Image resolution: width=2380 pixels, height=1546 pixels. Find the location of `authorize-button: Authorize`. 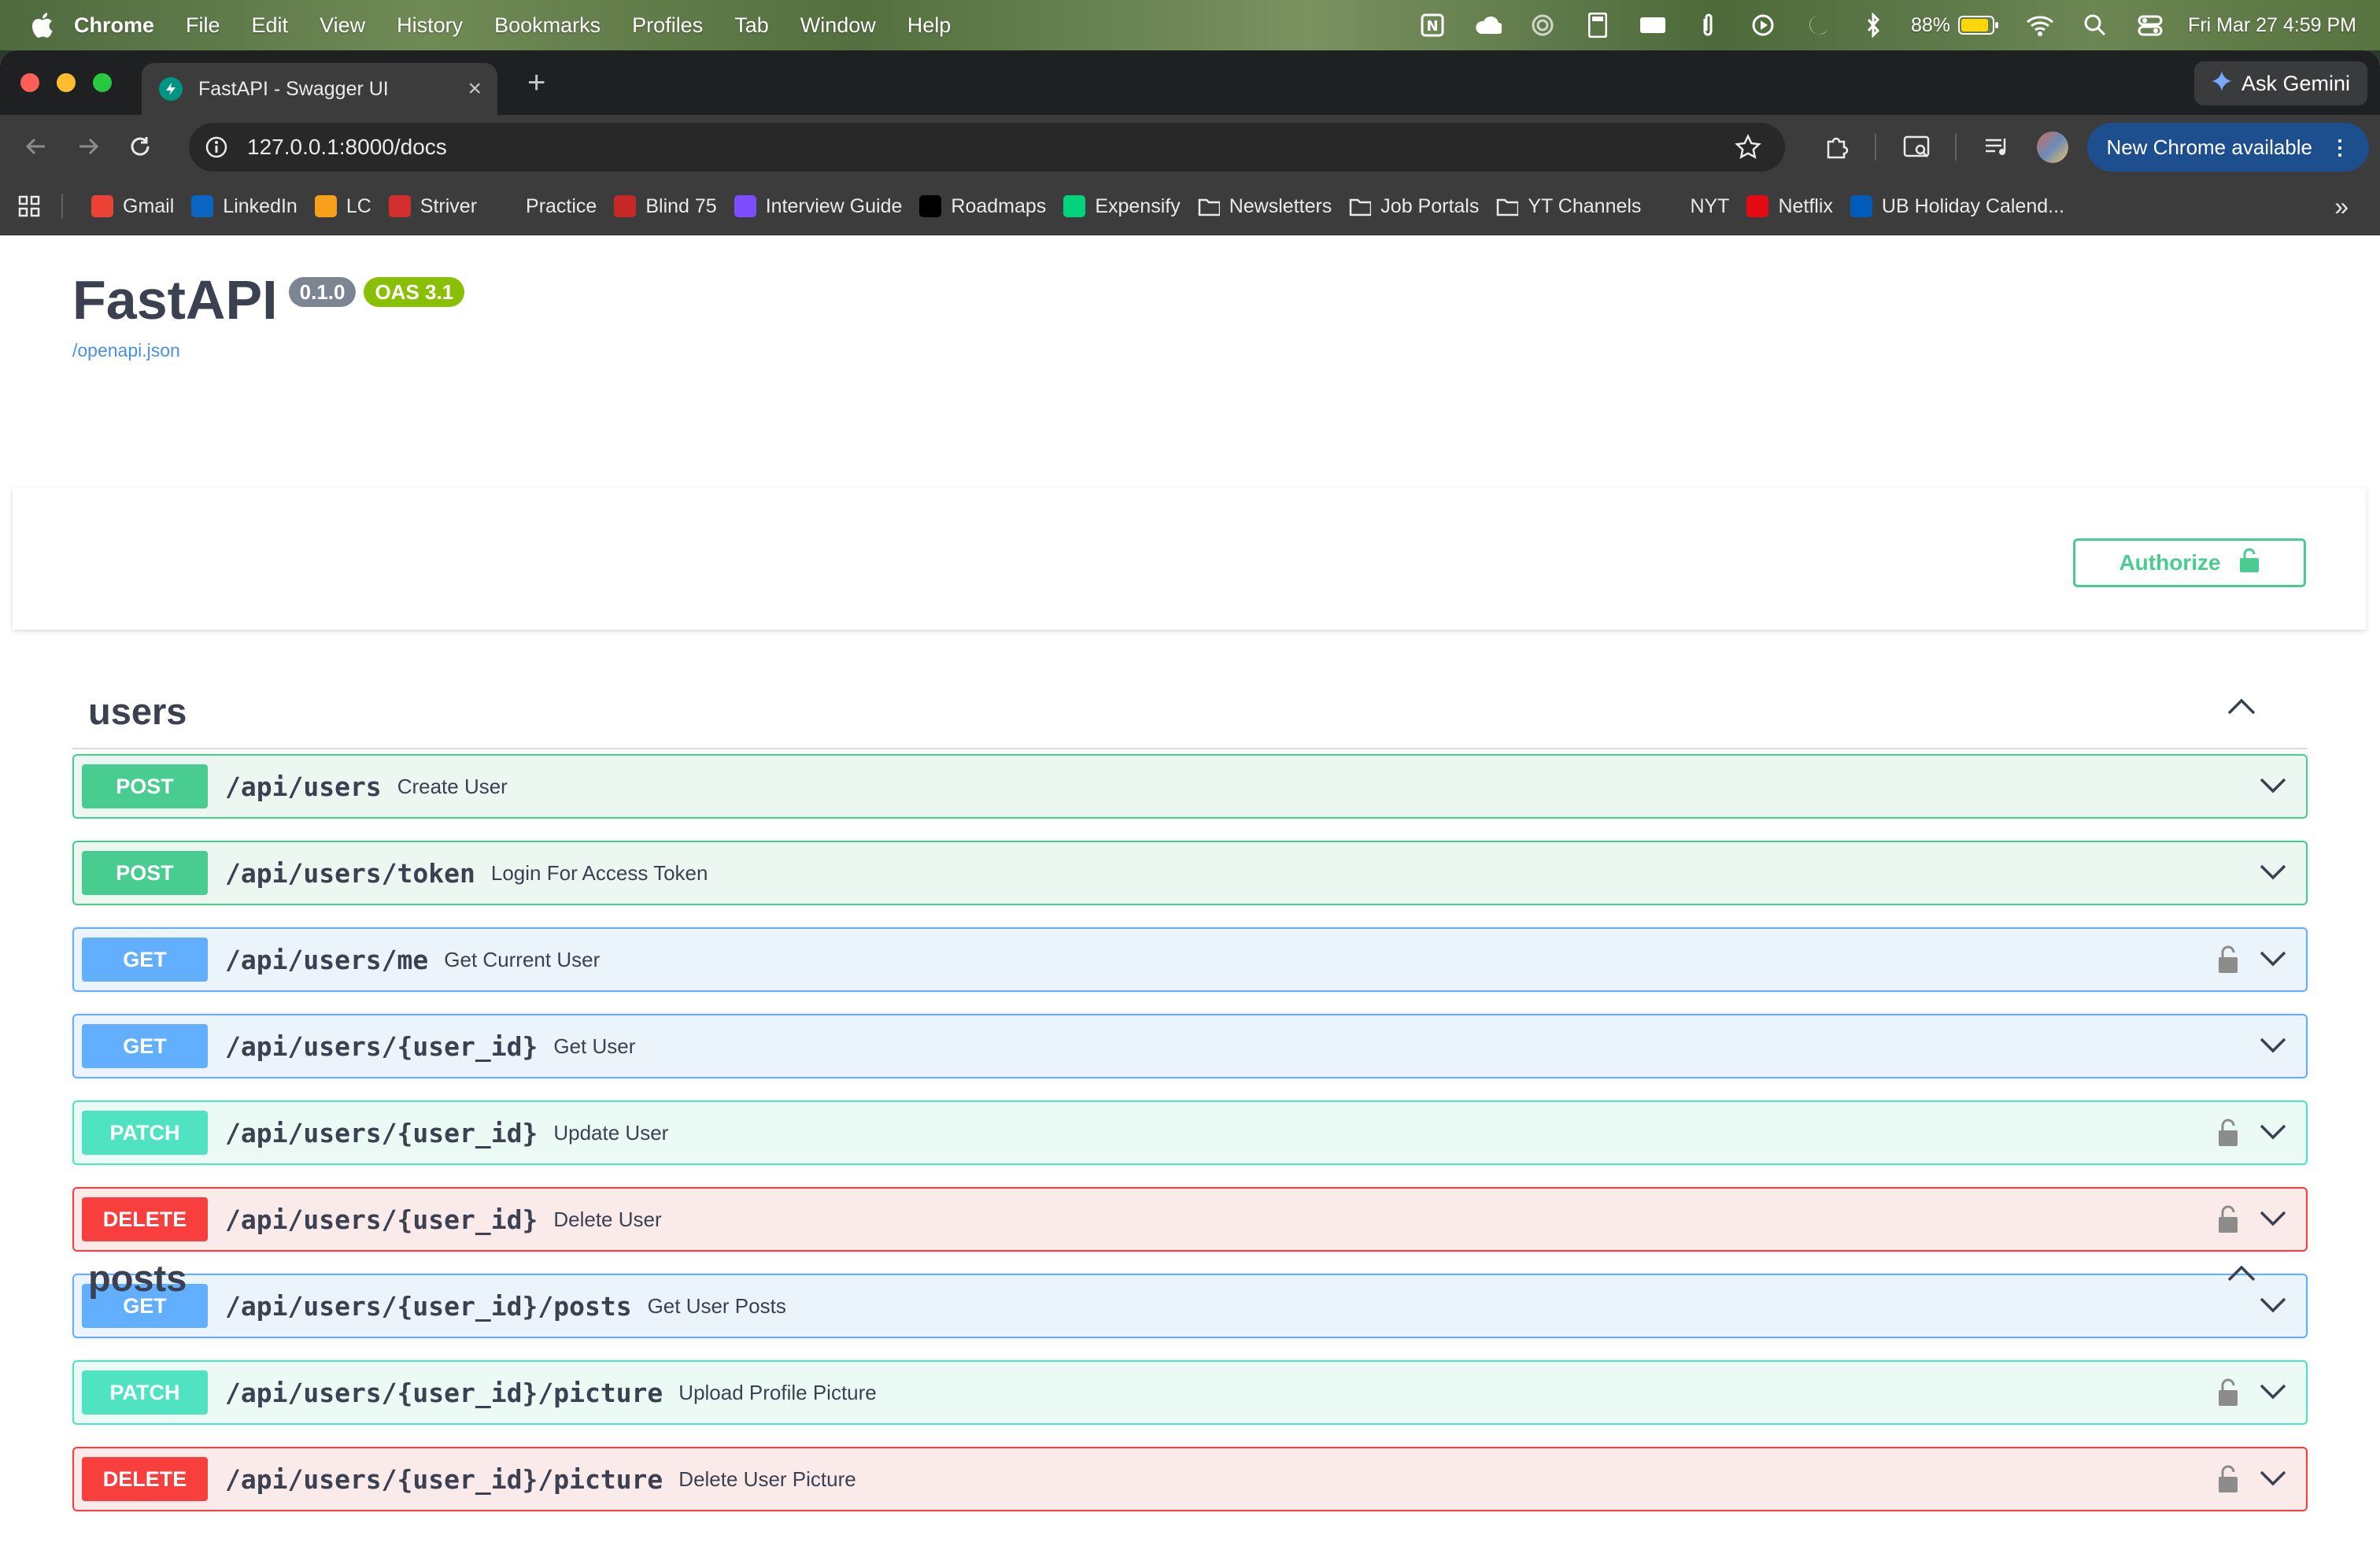

authorize-button: Authorize is located at coordinates (2189, 562).